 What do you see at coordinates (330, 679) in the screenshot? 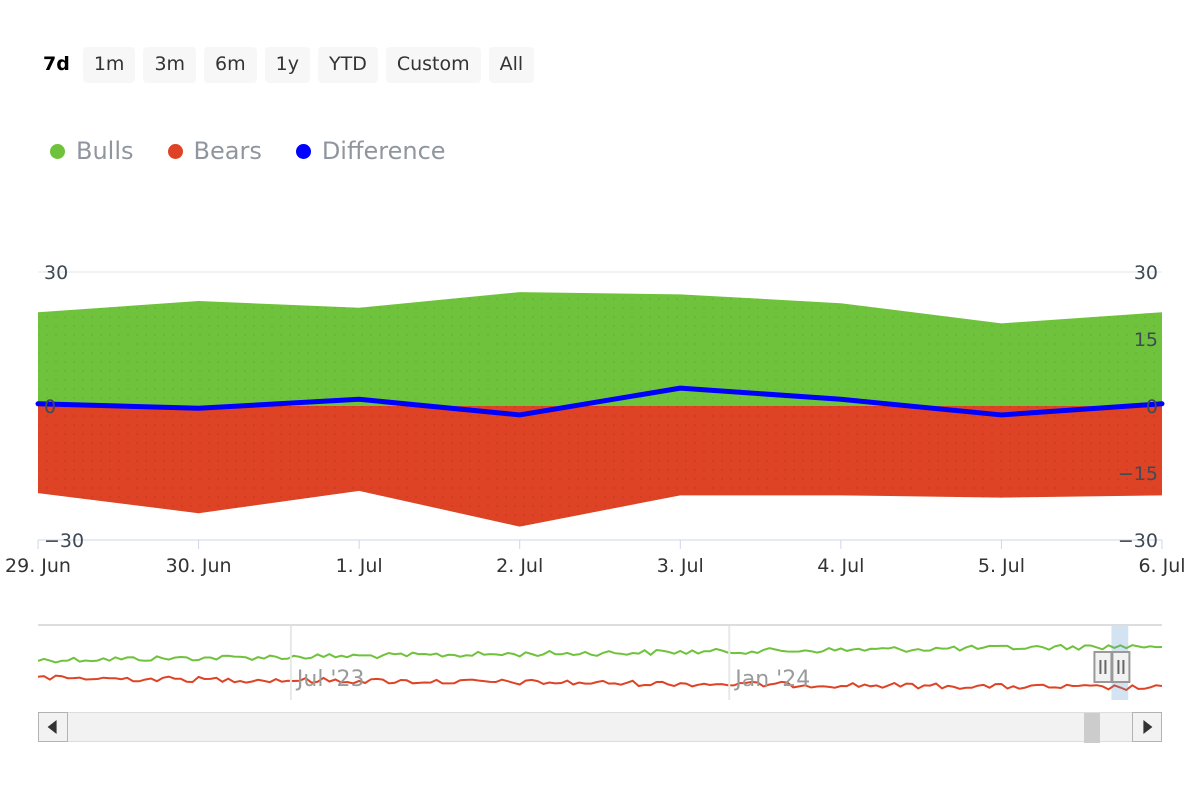
I see `navigator-date-label: Jul '23` at bounding box center [330, 679].